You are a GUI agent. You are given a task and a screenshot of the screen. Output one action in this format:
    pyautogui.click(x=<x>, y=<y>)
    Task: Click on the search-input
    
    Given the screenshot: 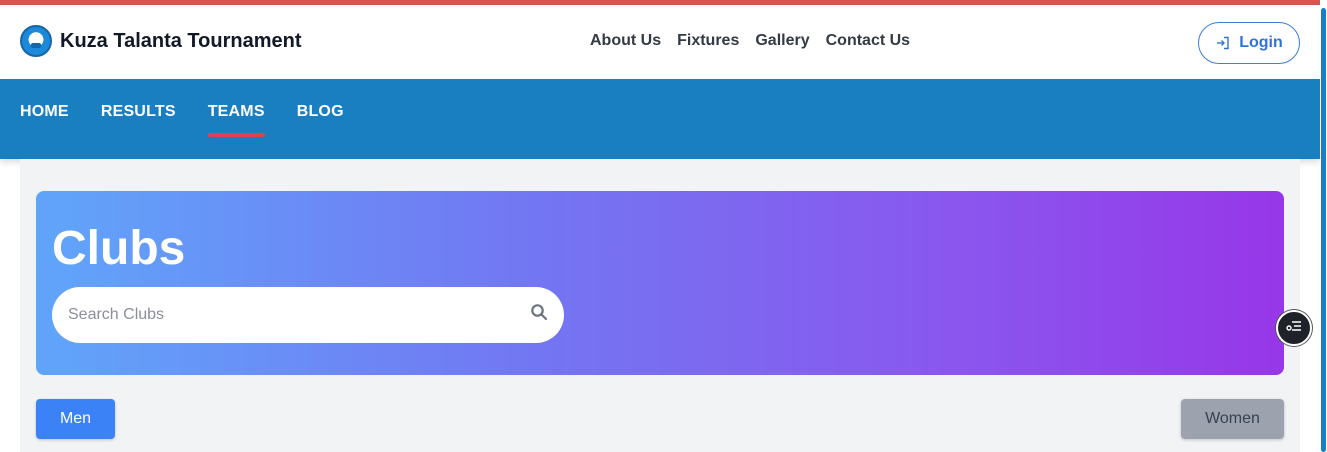 What is the action you would take?
    pyautogui.click(x=282, y=315)
    